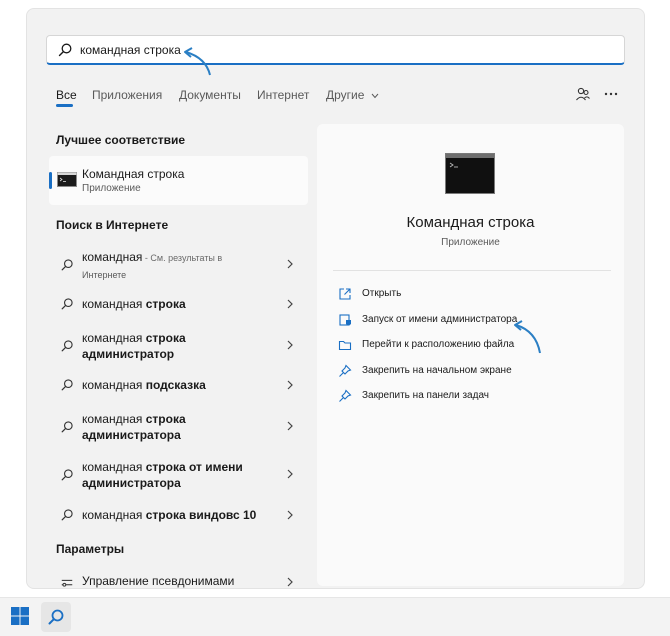 Image resolution: width=670 pixels, height=636 pixels. I want to click on chevron-down-icon, so click(375, 96).